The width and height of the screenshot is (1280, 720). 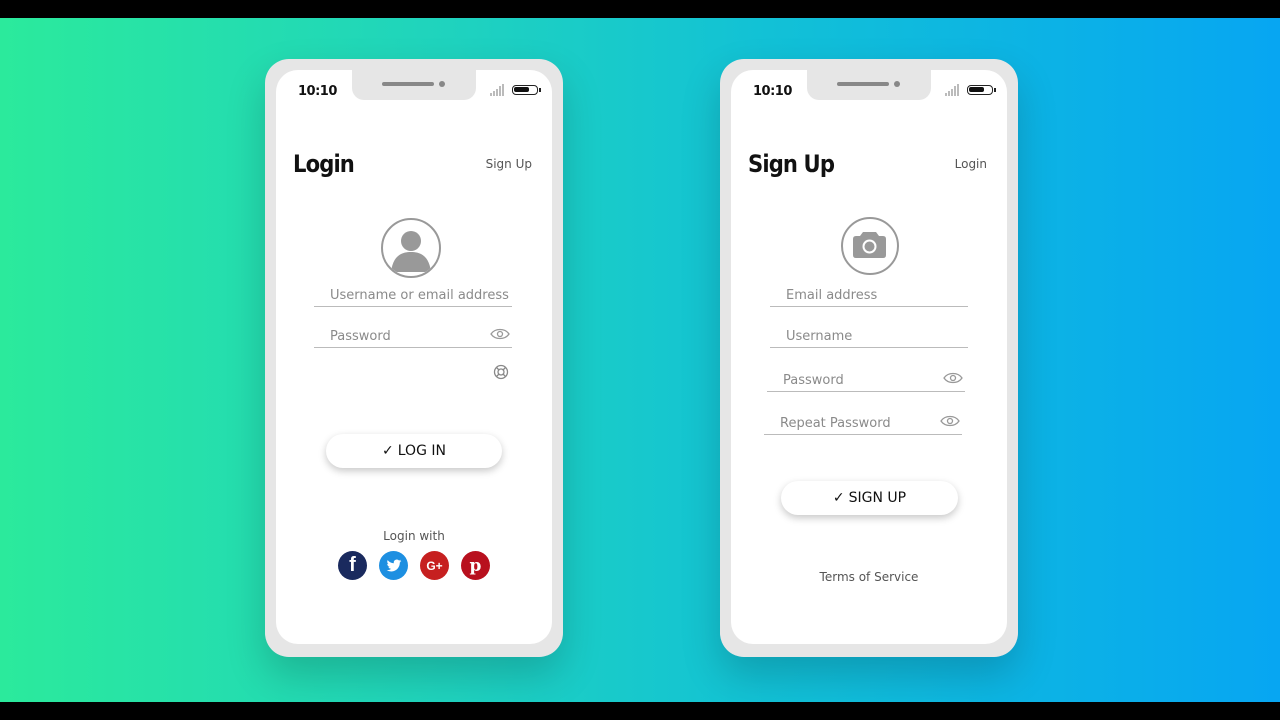 I want to click on email-input, so click(x=869, y=295).